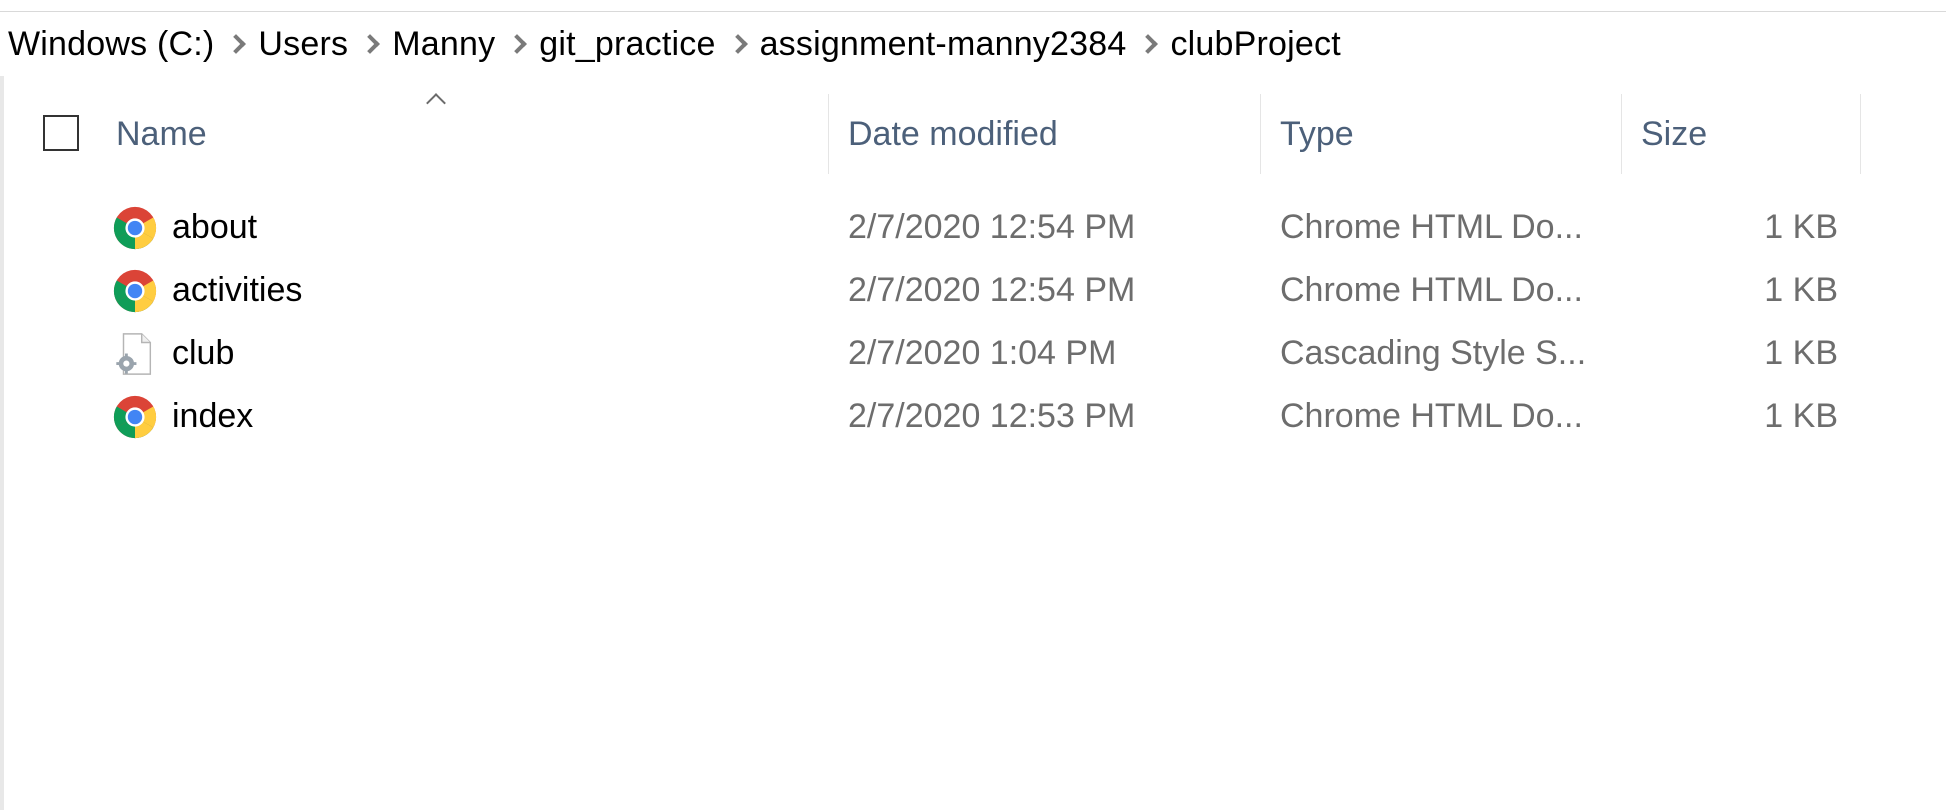  What do you see at coordinates (215, 227) in the screenshot?
I see `file-name-label: about` at bounding box center [215, 227].